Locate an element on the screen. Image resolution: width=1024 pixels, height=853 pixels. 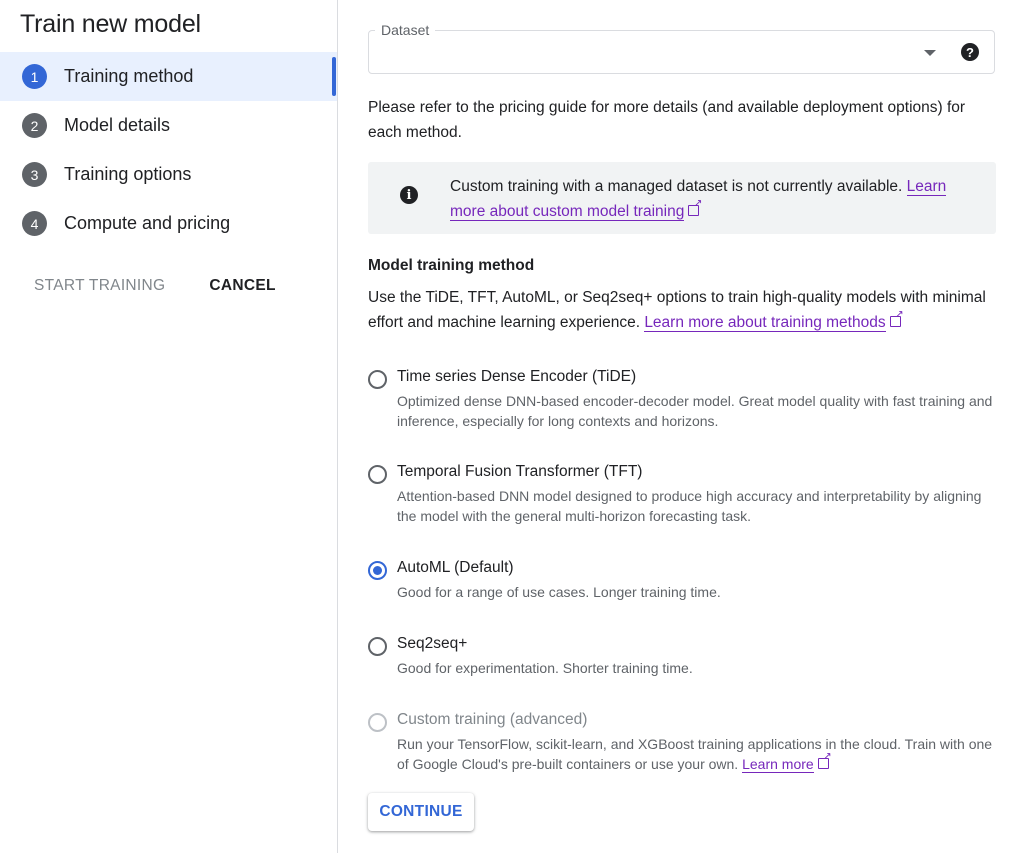
step-number: 3 is located at coordinates (34, 174).